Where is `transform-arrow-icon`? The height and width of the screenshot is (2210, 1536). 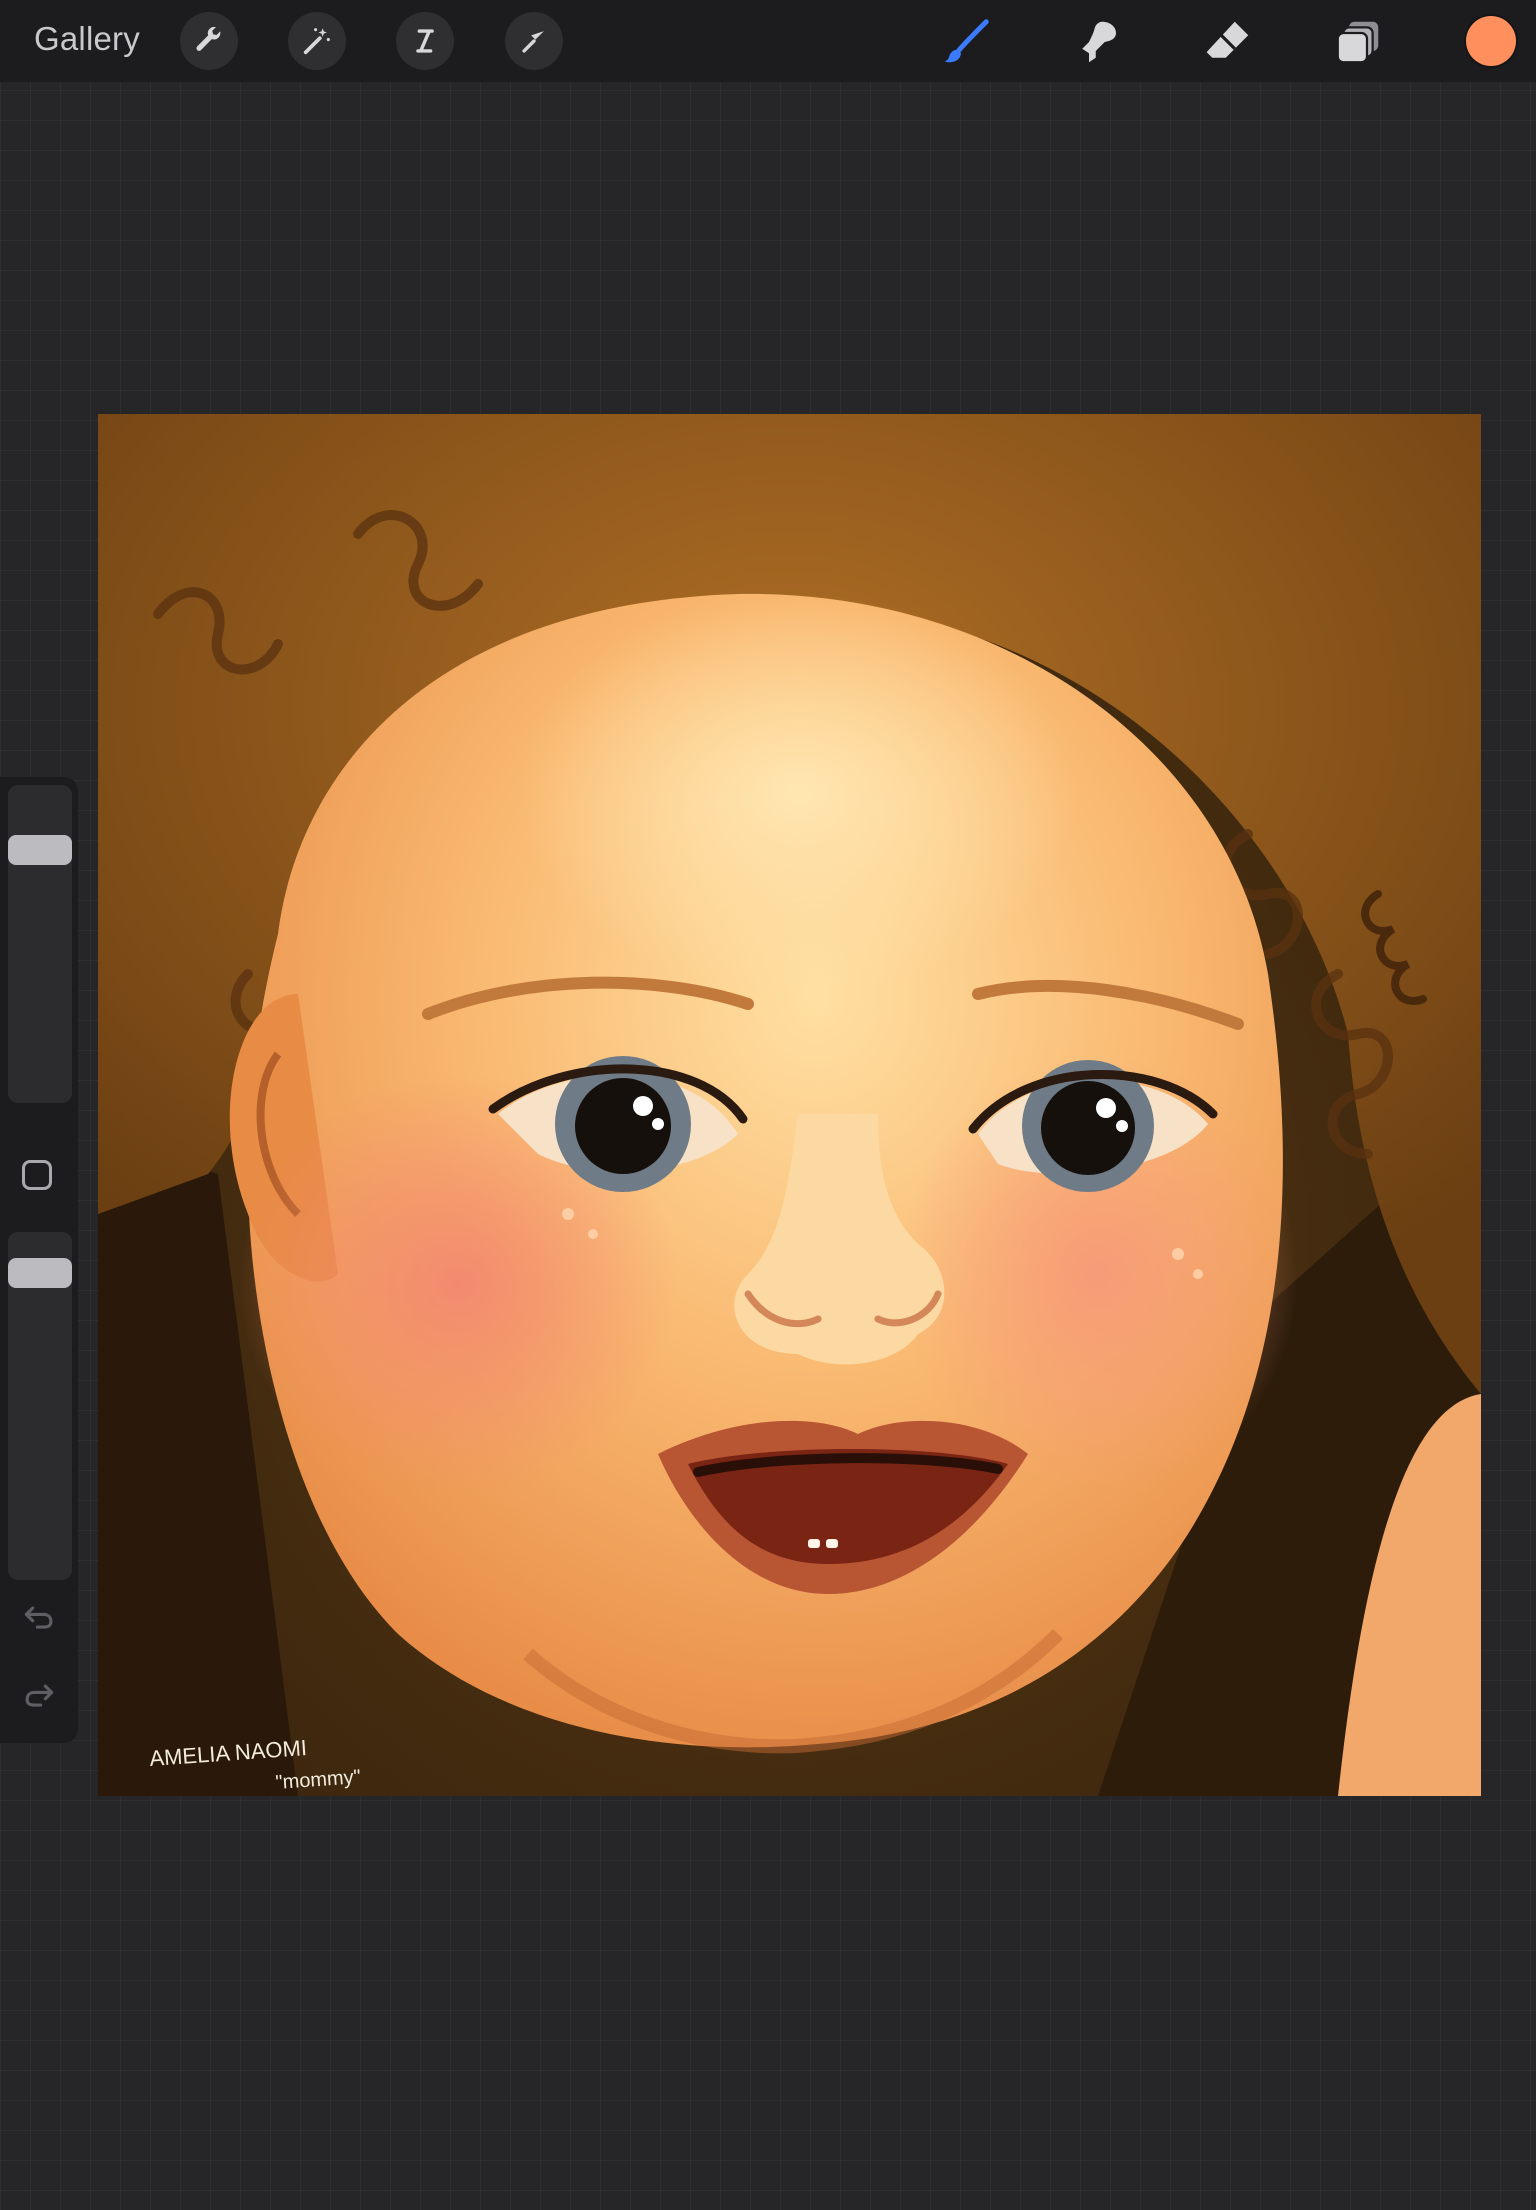
transform-arrow-icon is located at coordinates (533, 42).